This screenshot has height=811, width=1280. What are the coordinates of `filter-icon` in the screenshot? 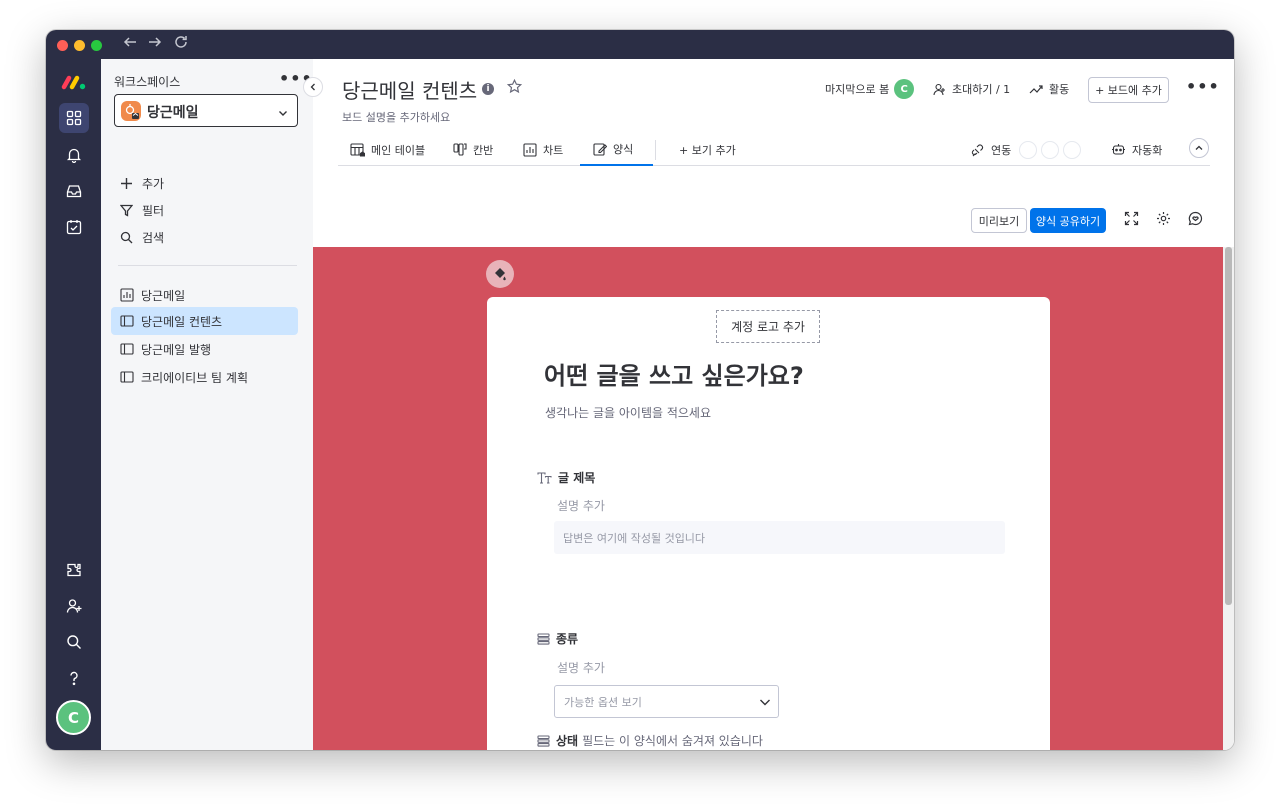 It's located at (126, 210).